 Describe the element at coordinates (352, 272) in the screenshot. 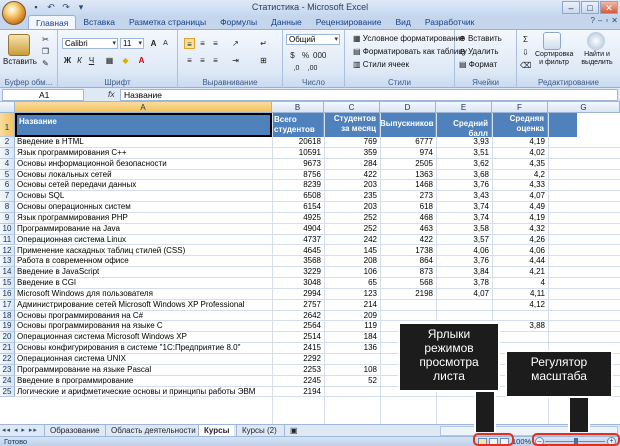

I see `cell-value: 106` at that location.